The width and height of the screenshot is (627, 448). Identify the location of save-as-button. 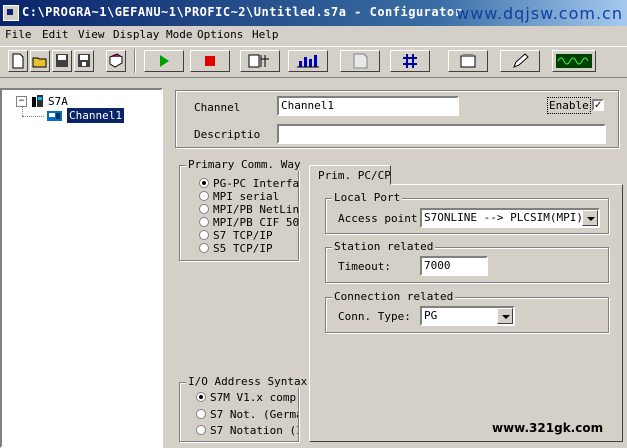
(84, 61).